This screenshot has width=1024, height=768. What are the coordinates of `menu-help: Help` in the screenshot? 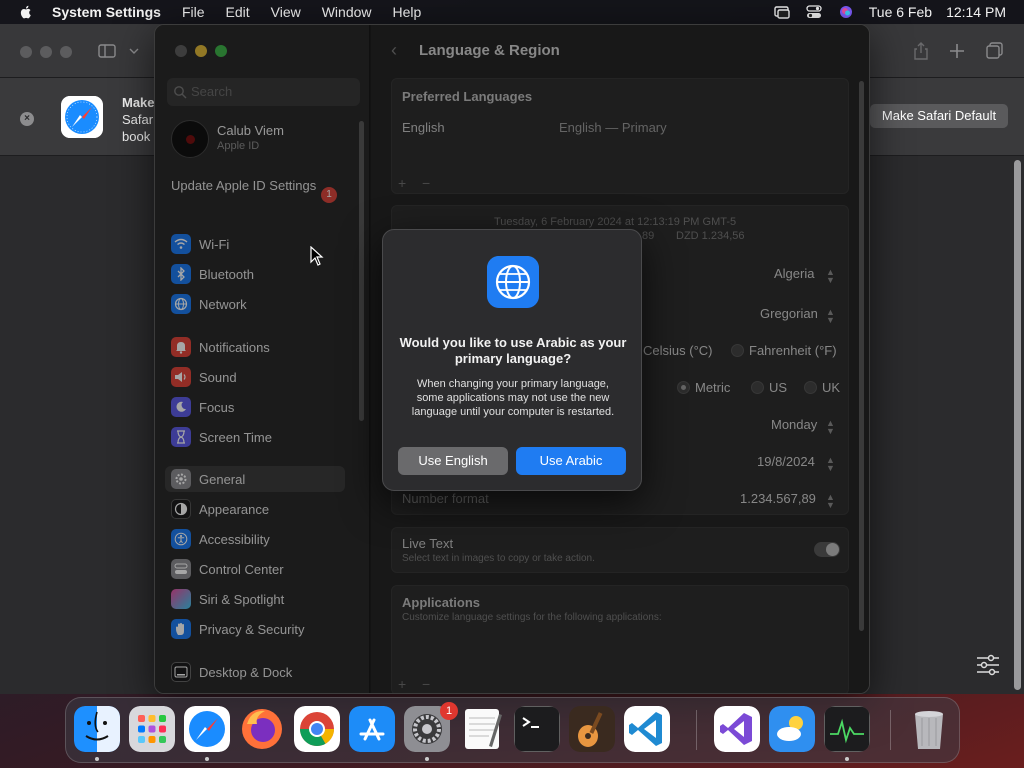 It's located at (407, 12).